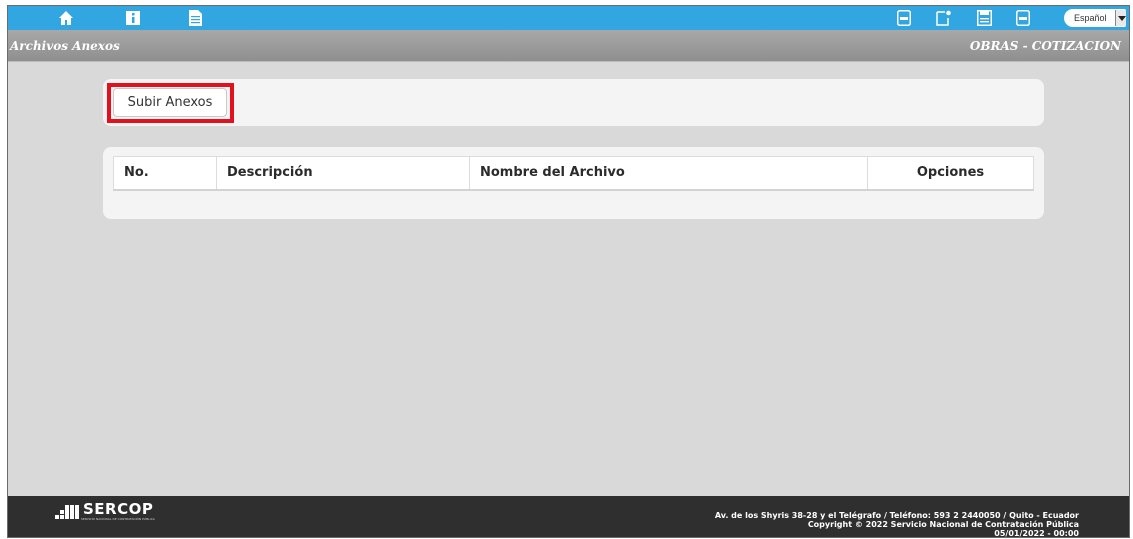 The height and width of the screenshot is (539, 1133). What do you see at coordinates (343, 173) in the screenshot?
I see `column-header-description: Descripción` at bounding box center [343, 173].